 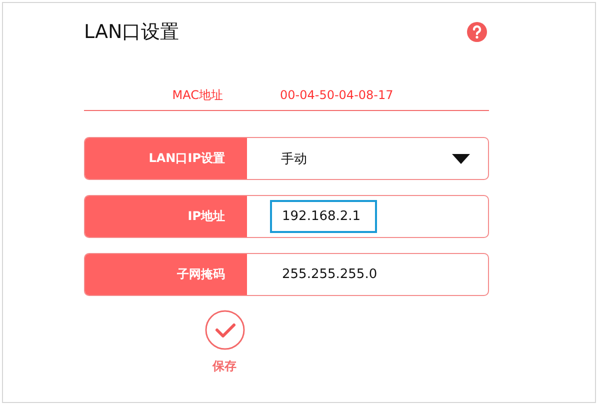 What do you see at coordinates (132, 32) in the screenshot?
I see `page-title: LAN口设置` at bounding box center [132, 32].